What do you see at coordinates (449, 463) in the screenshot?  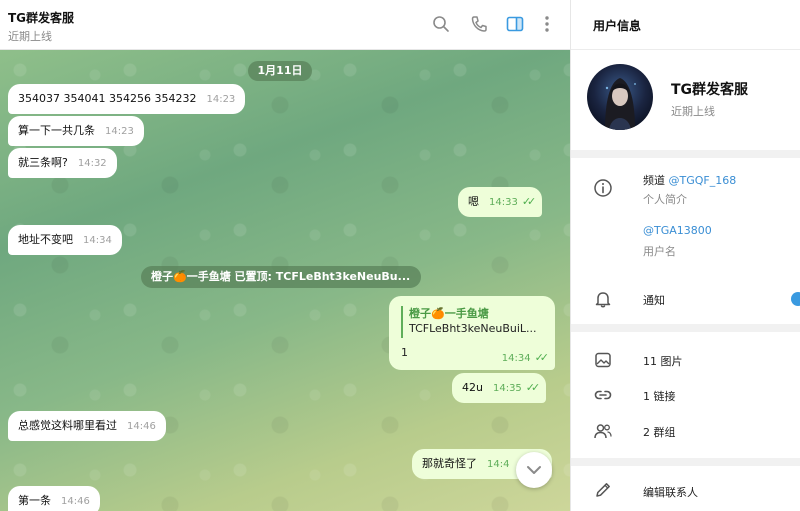 I see `message-text: 那就奇怪了` at bounding box center [449, 463].